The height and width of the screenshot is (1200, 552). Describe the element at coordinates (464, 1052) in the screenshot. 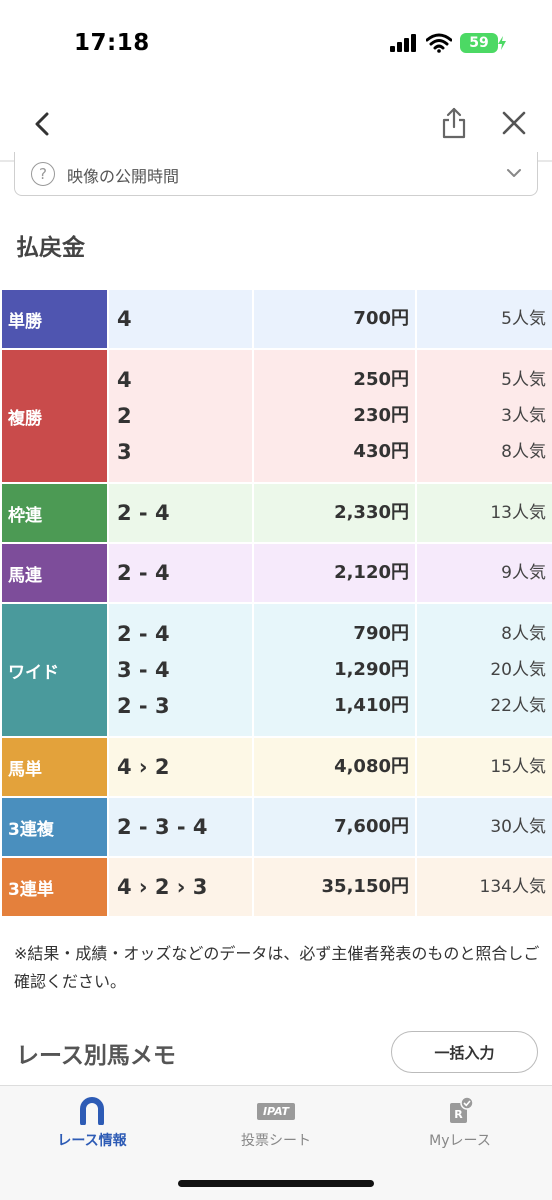

I see `bulk-input-button: 一括入力` at that location.